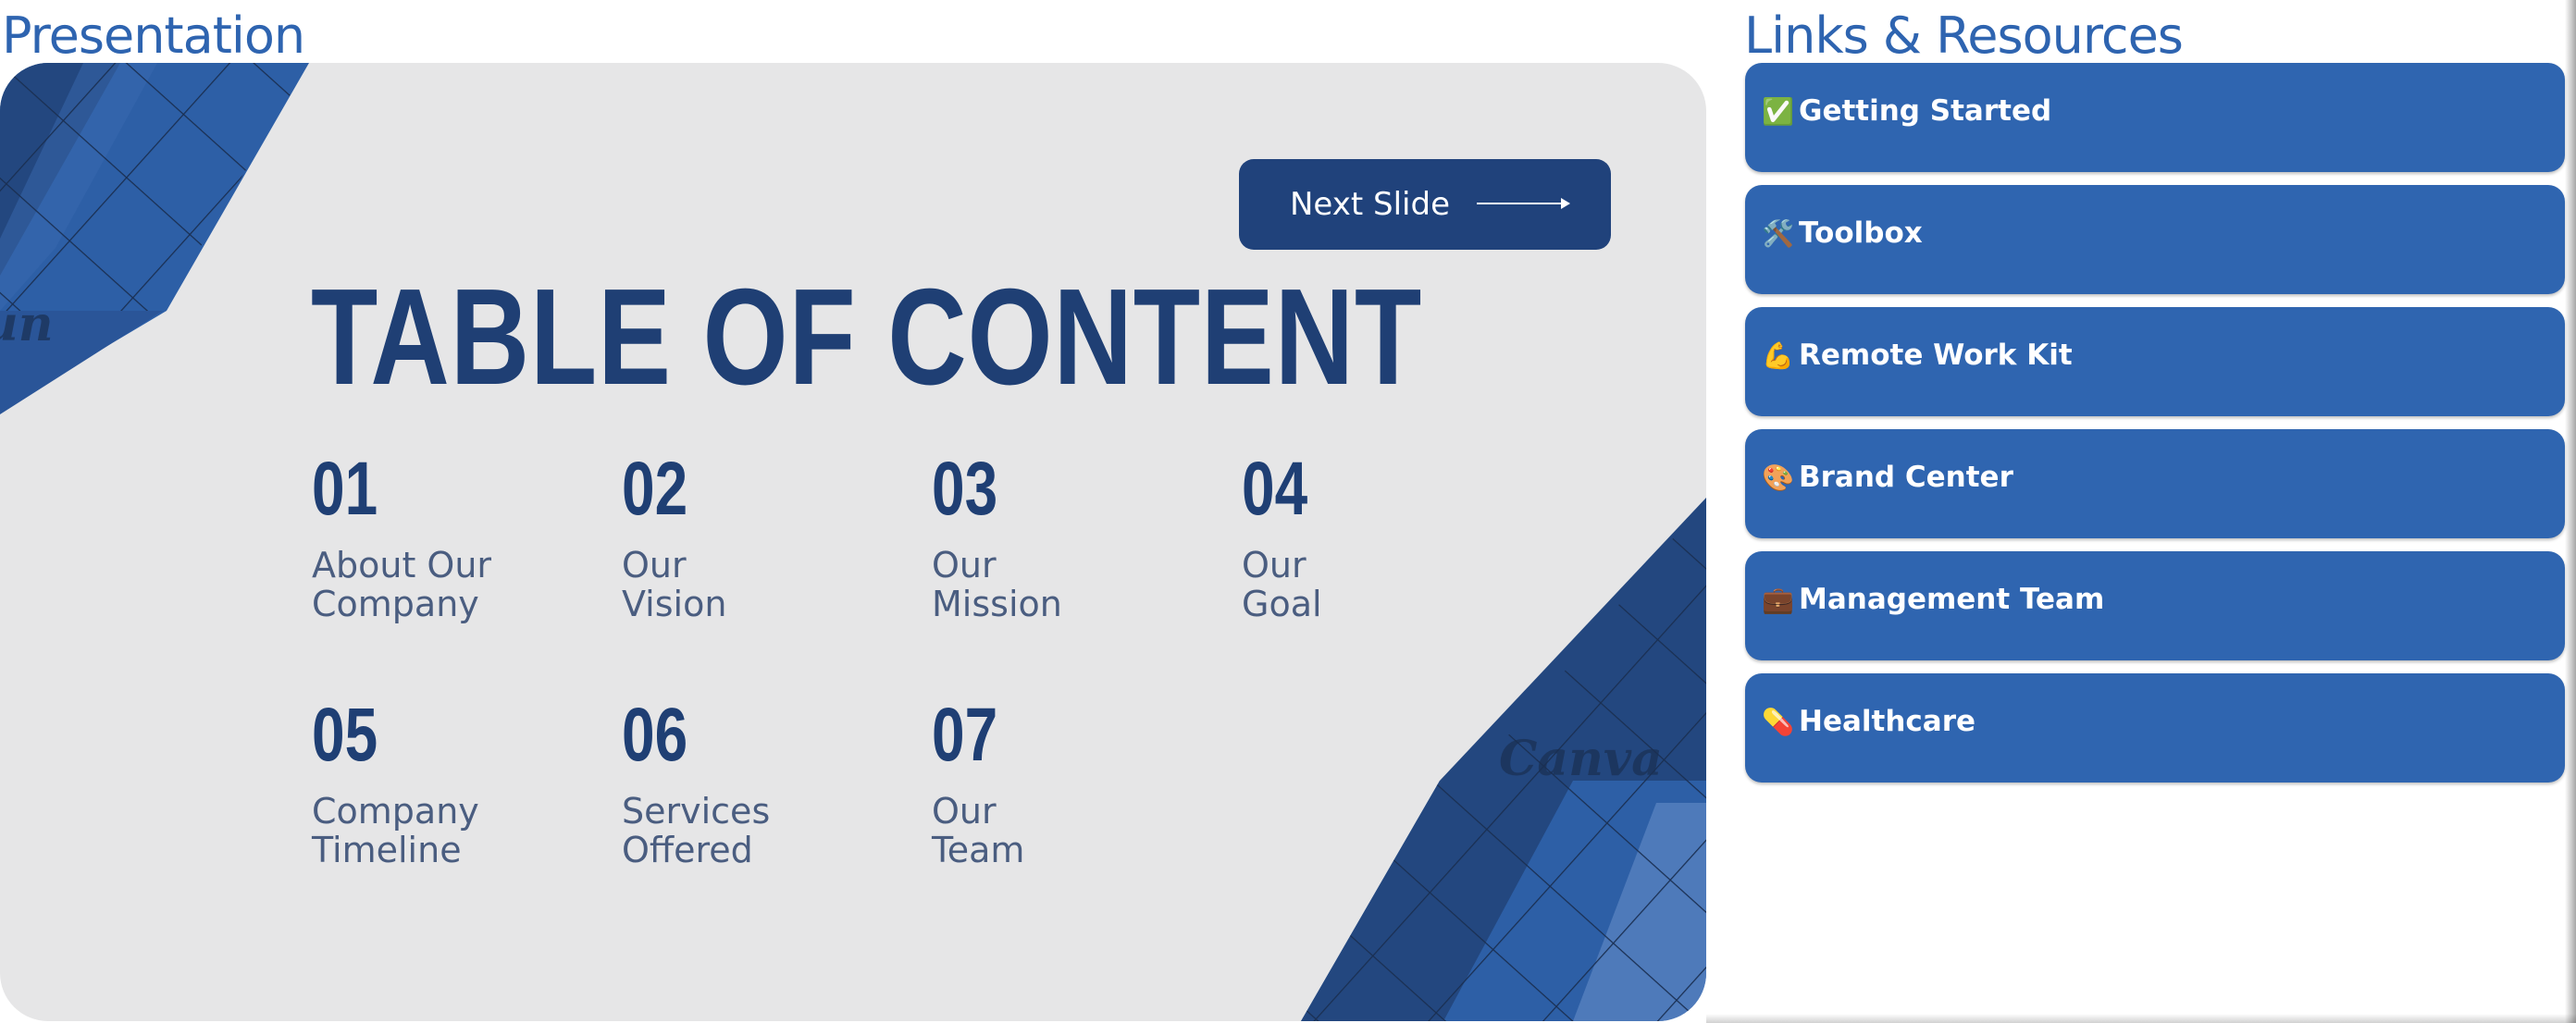 The width and height of the screenshot is (2576, 1023). I want to click on pill-icon: 💊, so click(1778, 722).